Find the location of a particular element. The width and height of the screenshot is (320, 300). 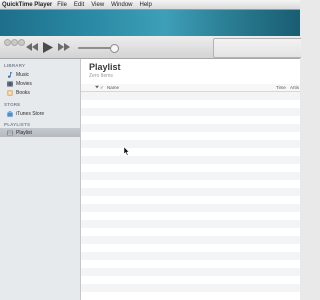

sort-indicator-icon is located at coordinates (97, 87).